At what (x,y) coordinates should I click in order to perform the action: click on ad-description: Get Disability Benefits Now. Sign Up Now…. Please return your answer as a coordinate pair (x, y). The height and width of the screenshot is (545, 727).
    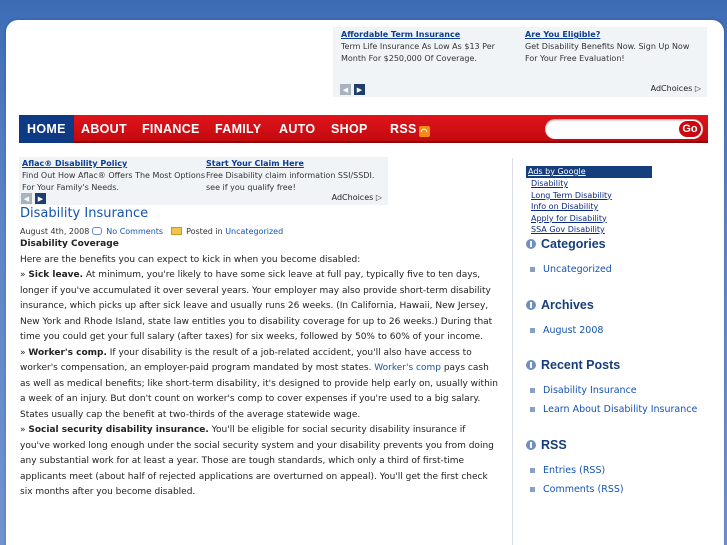
    Looking at the image, I should click on (607, 52).